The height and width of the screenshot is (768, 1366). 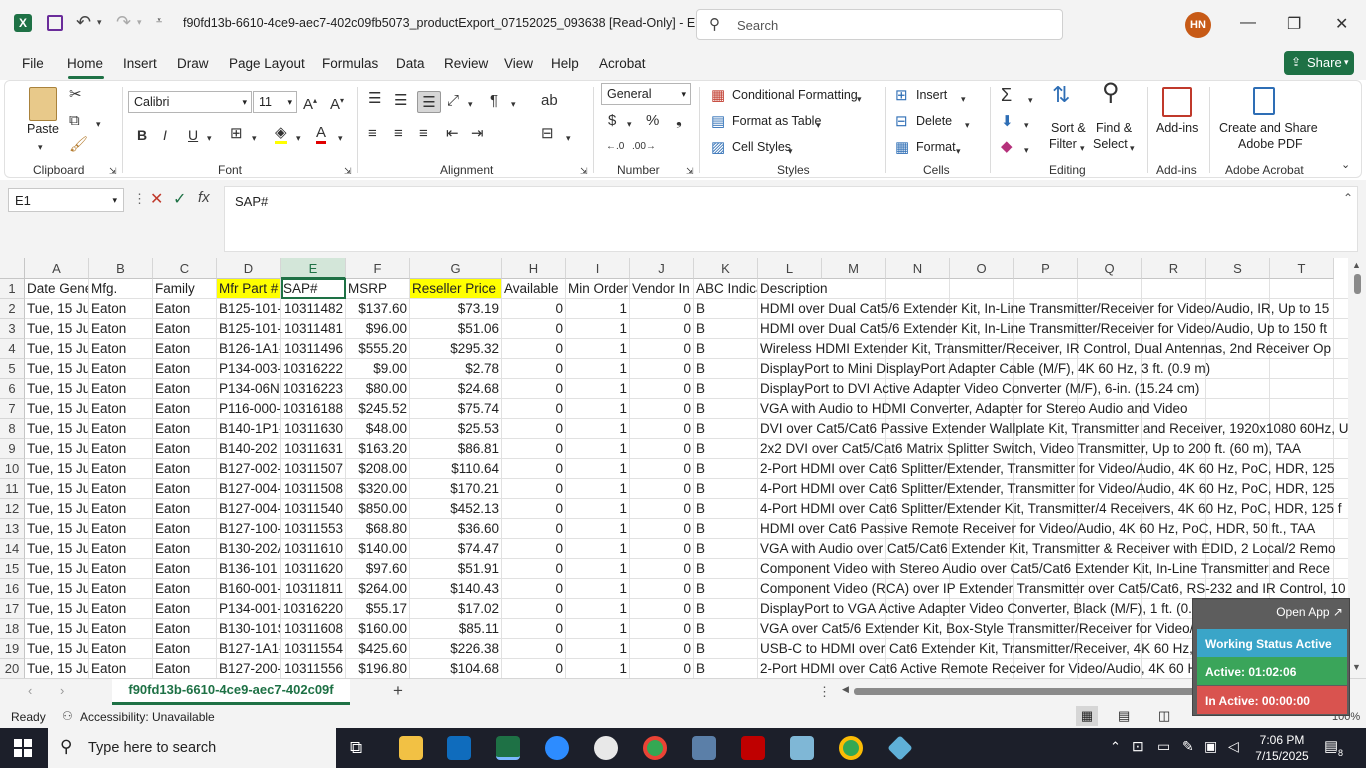 I want to click on chrome-profile-icon, so click(x=851, y=748).